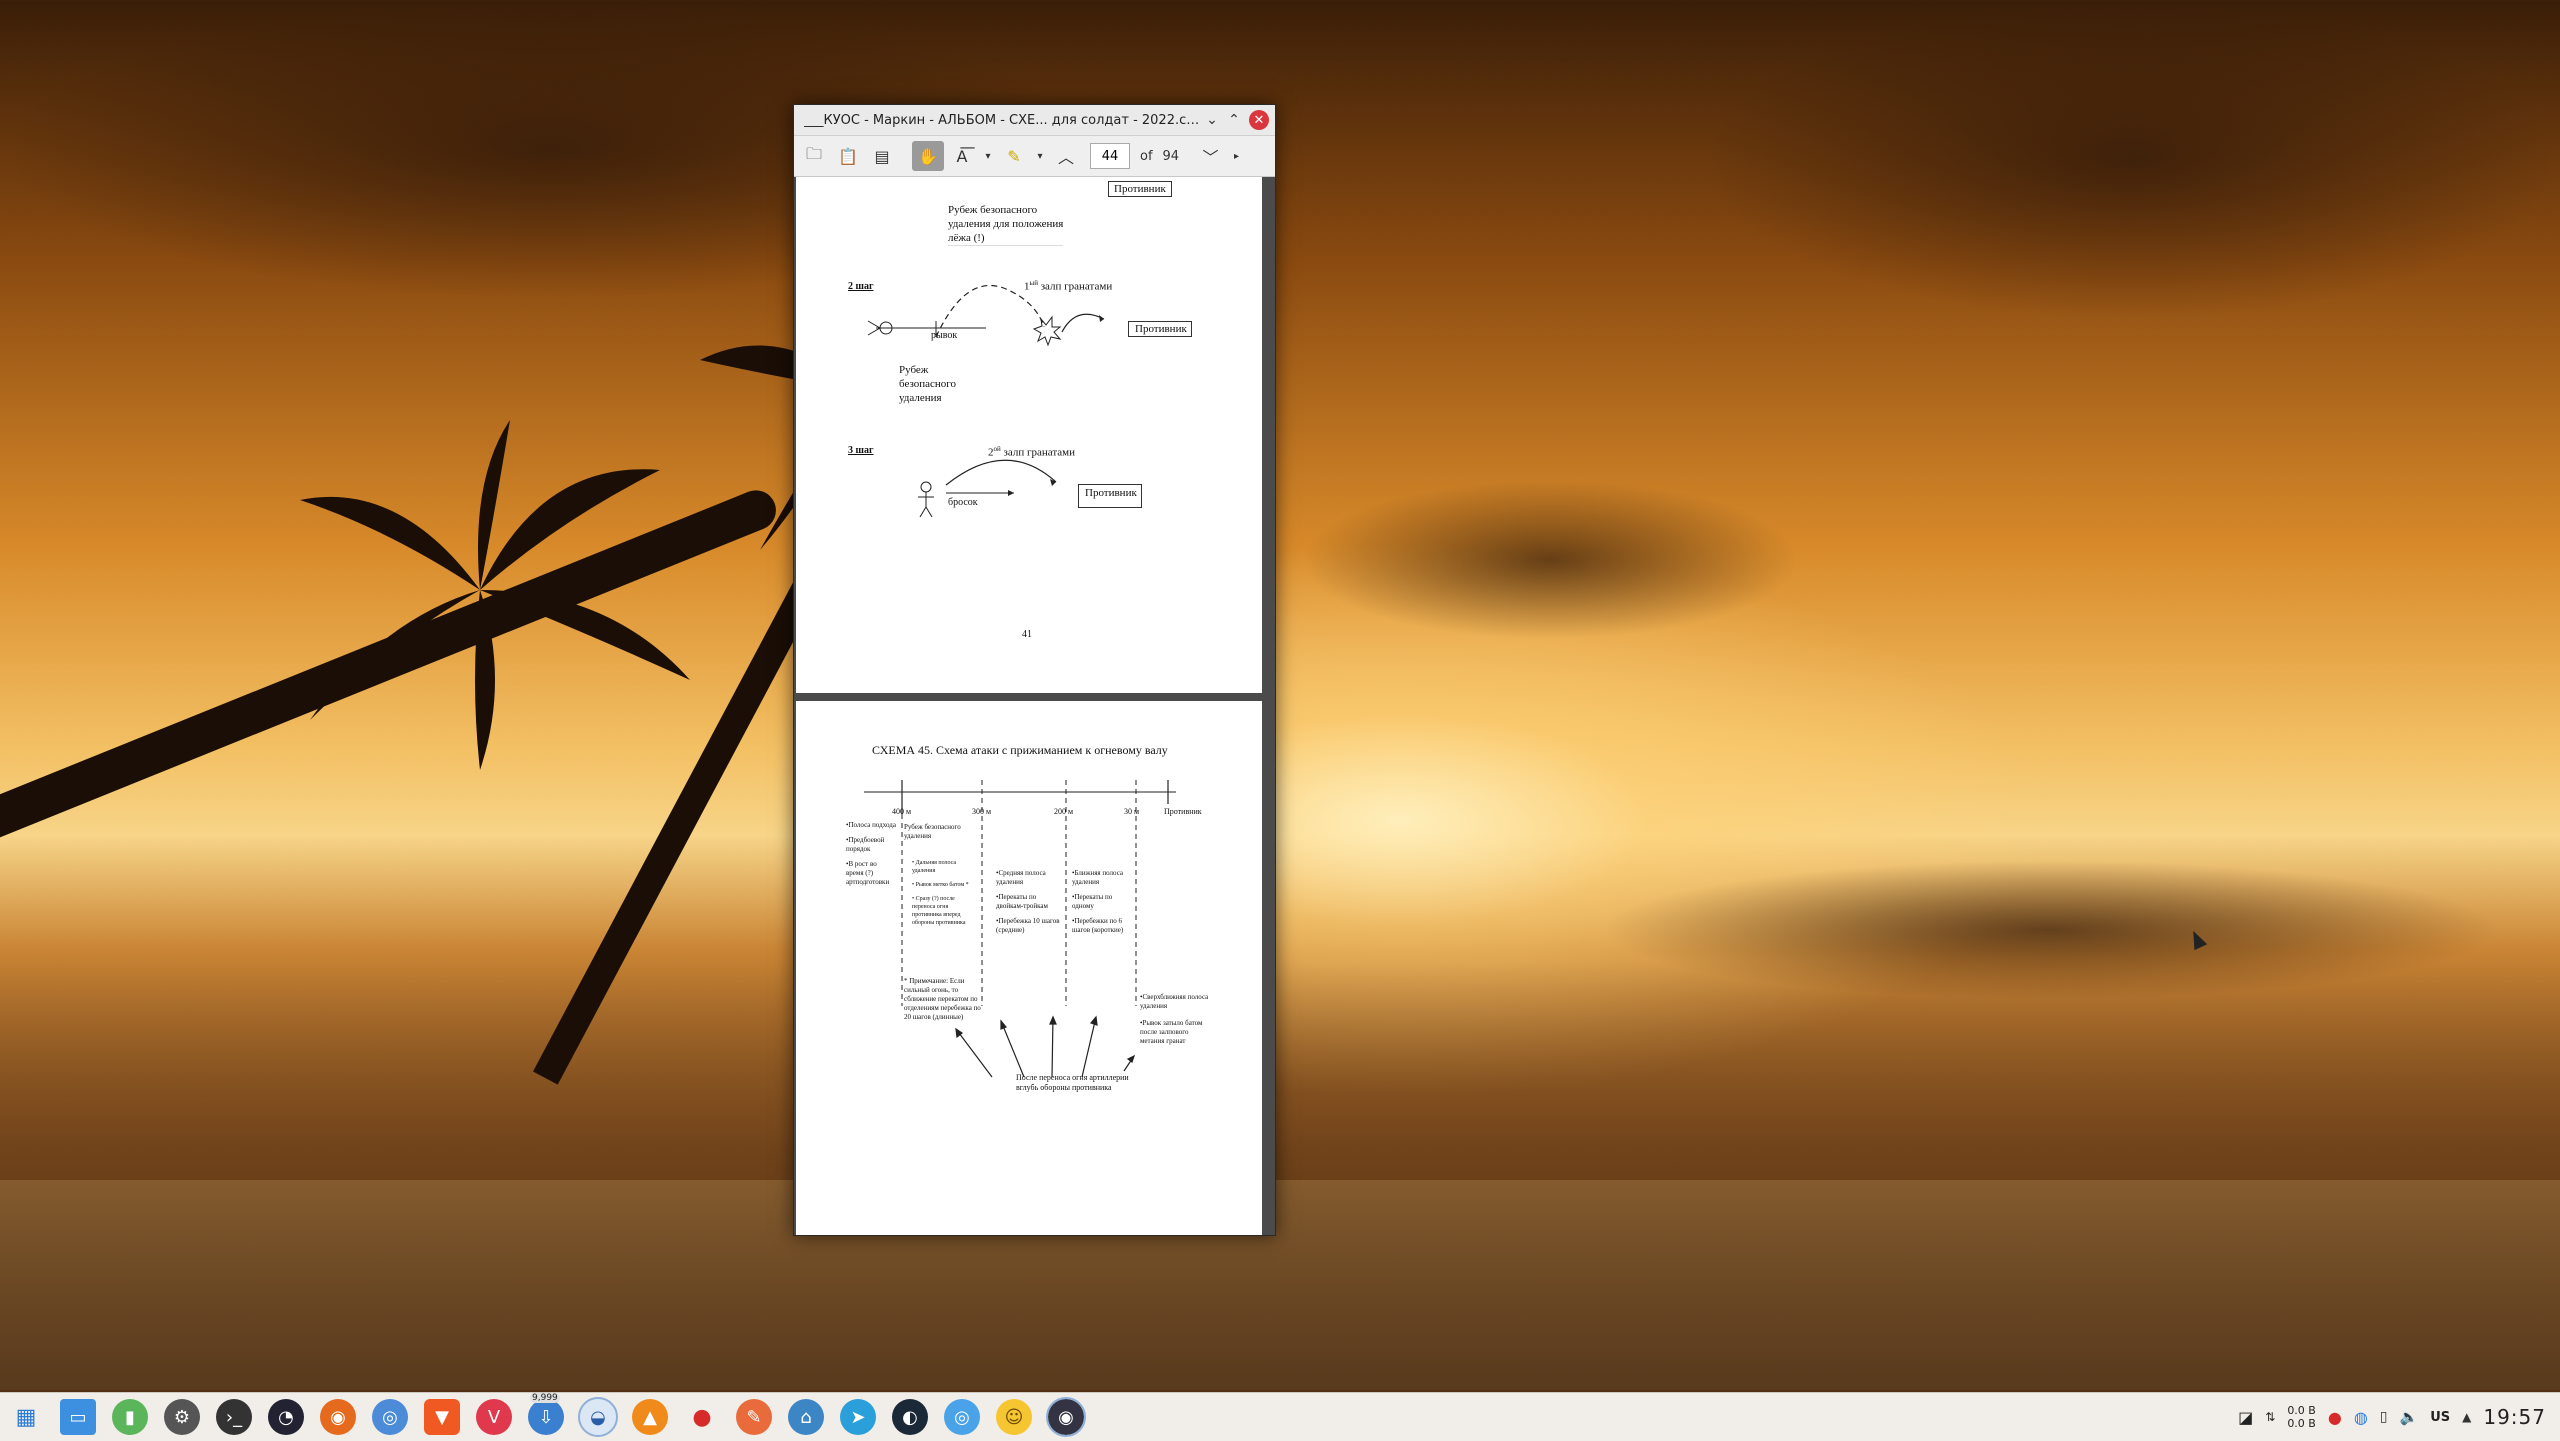 This screenshot has height=1441, width=2560. What do you see at coordinates (495, 595) in the screenshot?
I see `palm-leaves-icon` at bounding box center [495, 595].